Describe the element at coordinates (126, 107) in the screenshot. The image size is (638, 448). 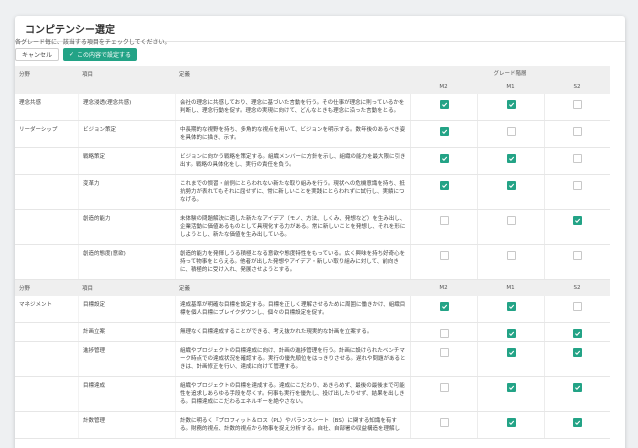
I see `row-item: 理念浸透(理念共感)` at that location.